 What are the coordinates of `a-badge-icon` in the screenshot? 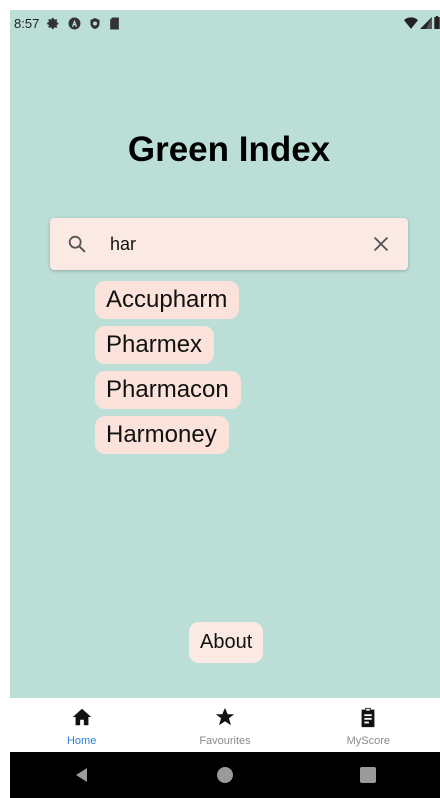 It's located at (74, 23).